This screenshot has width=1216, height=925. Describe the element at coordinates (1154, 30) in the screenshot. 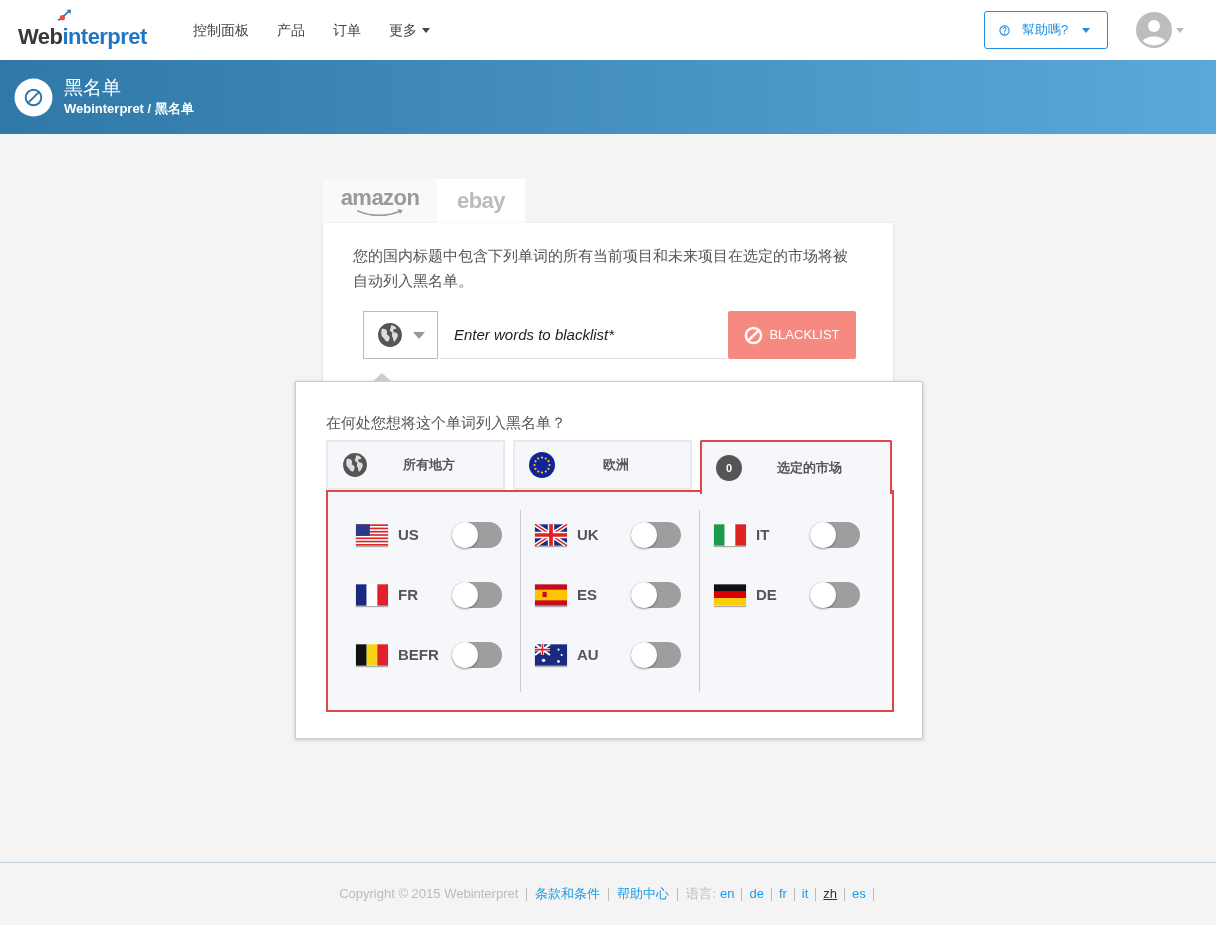

I see `user-avatar` at that location.